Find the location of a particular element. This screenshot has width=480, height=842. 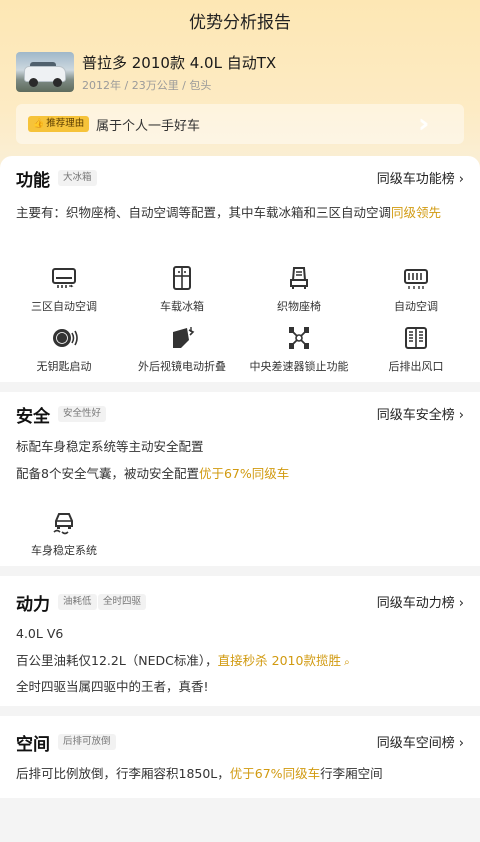

compare-link: 直接秒杀 2010款揽胜 is located at coordinates (279, 660).